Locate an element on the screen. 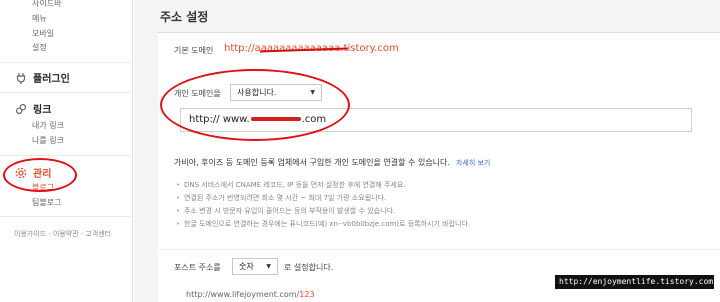 This screenshot has width=720, height=302. sidebar-item-menu: 메뉴 is located at coordinates (39, 18).